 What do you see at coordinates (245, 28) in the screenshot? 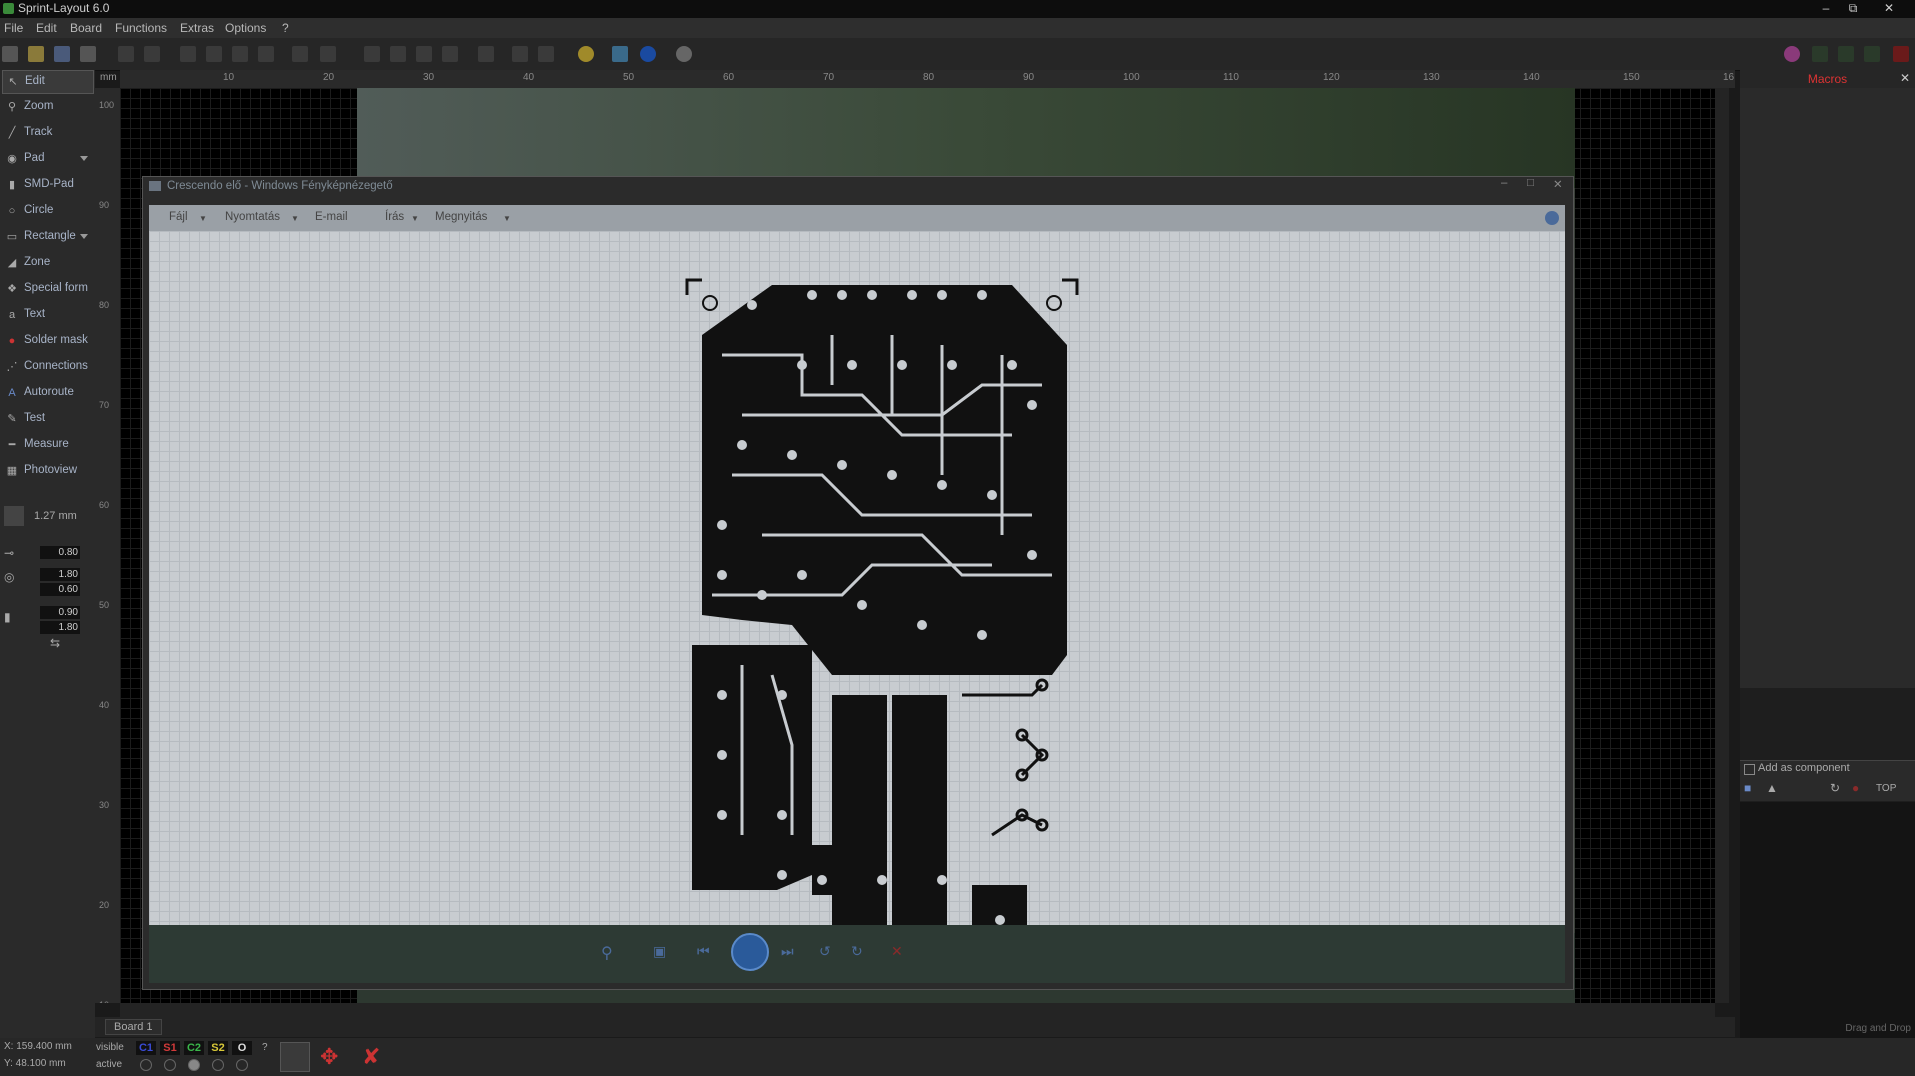
I see `menu-options: Options` at bounding box center [245, 28].